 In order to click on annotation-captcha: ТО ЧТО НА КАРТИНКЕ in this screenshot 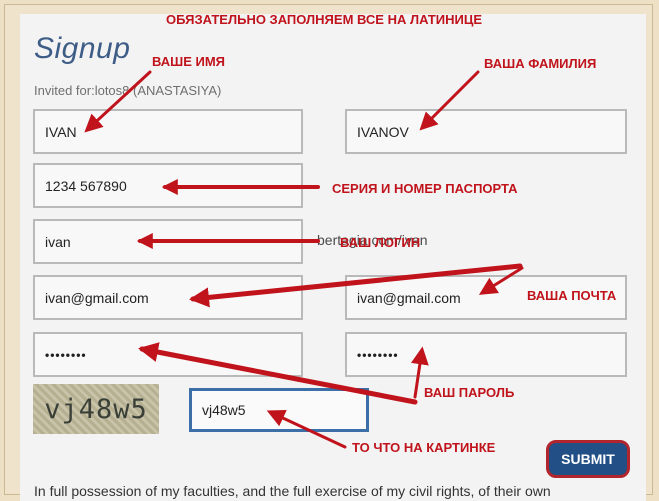, I will do `click(424, 447)`.